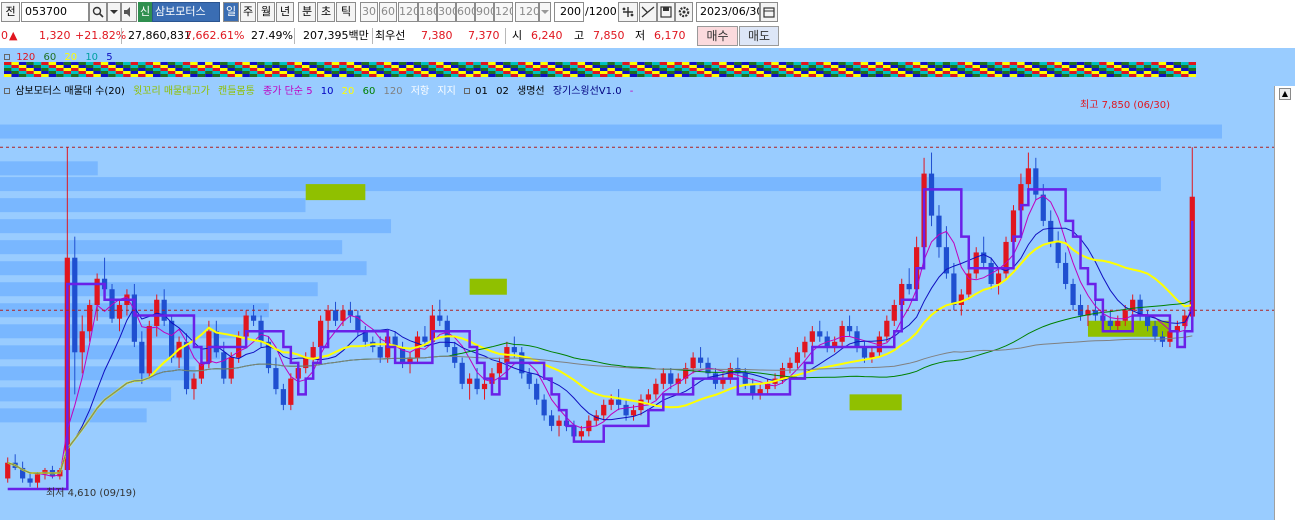 Image resolution: width=1295 pixels, height=520 pixels. Describe the element at coordinates (186, 12) in the screenshot. I see `stock-name-field: 삼보모터스` at that location.